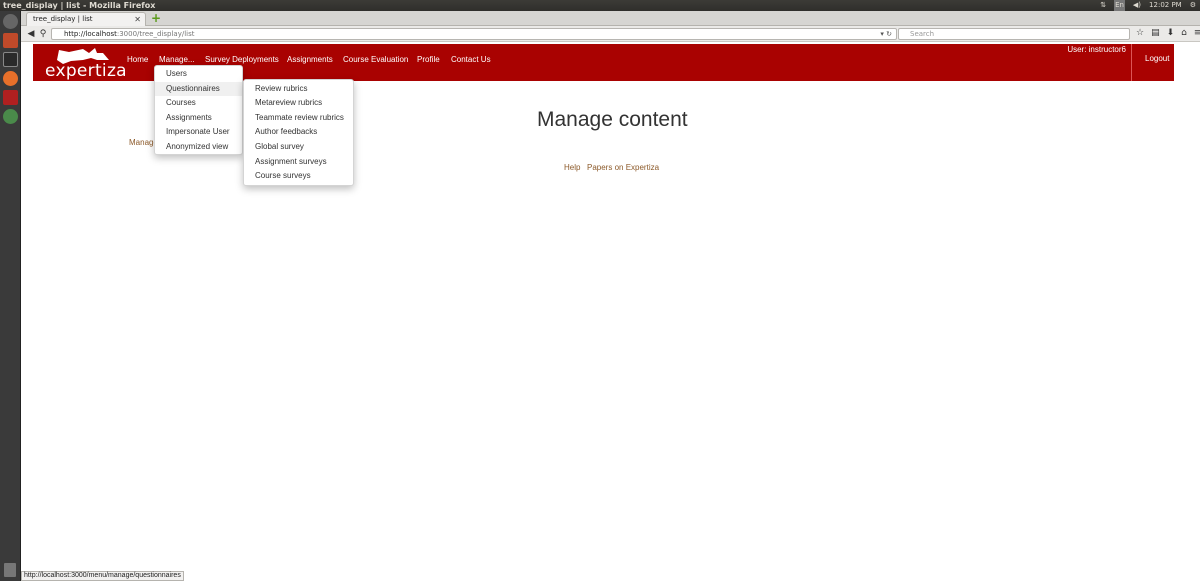 The image size is (1200, 581). What do you see at coordinates (137, 19) in the screenshot?
I see `close-icon: ✕` at bounding box center [137, 19].